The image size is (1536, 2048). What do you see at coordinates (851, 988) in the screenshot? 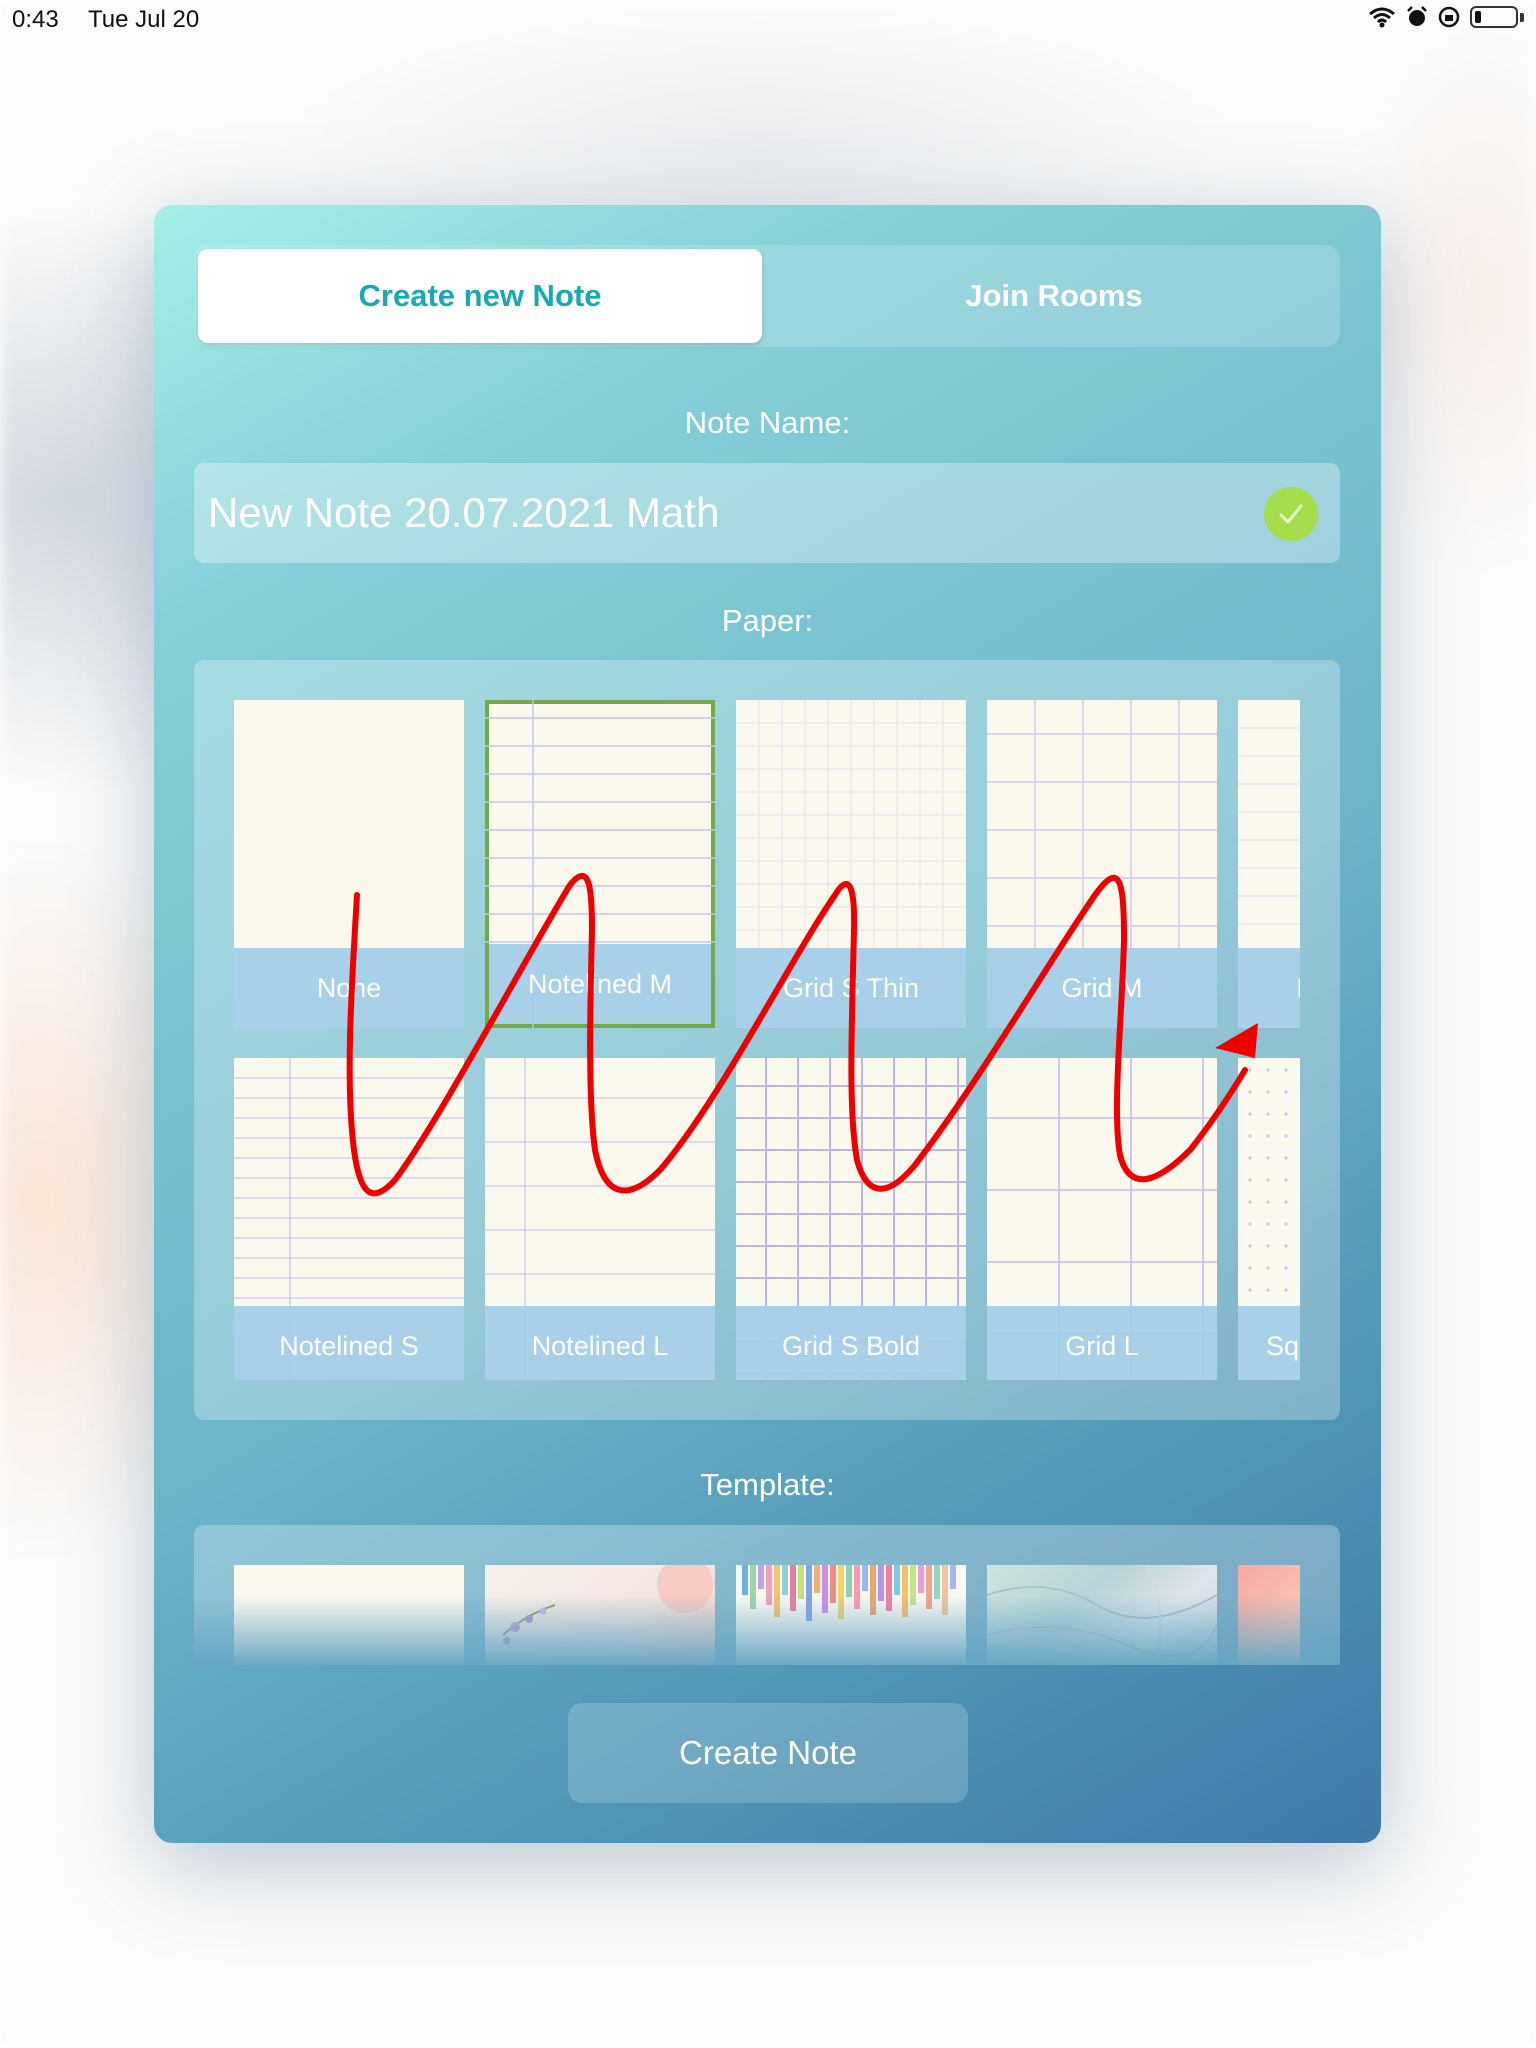
I see `paper-tile-label: Grid S Thin` at bounding box center [851, 988].